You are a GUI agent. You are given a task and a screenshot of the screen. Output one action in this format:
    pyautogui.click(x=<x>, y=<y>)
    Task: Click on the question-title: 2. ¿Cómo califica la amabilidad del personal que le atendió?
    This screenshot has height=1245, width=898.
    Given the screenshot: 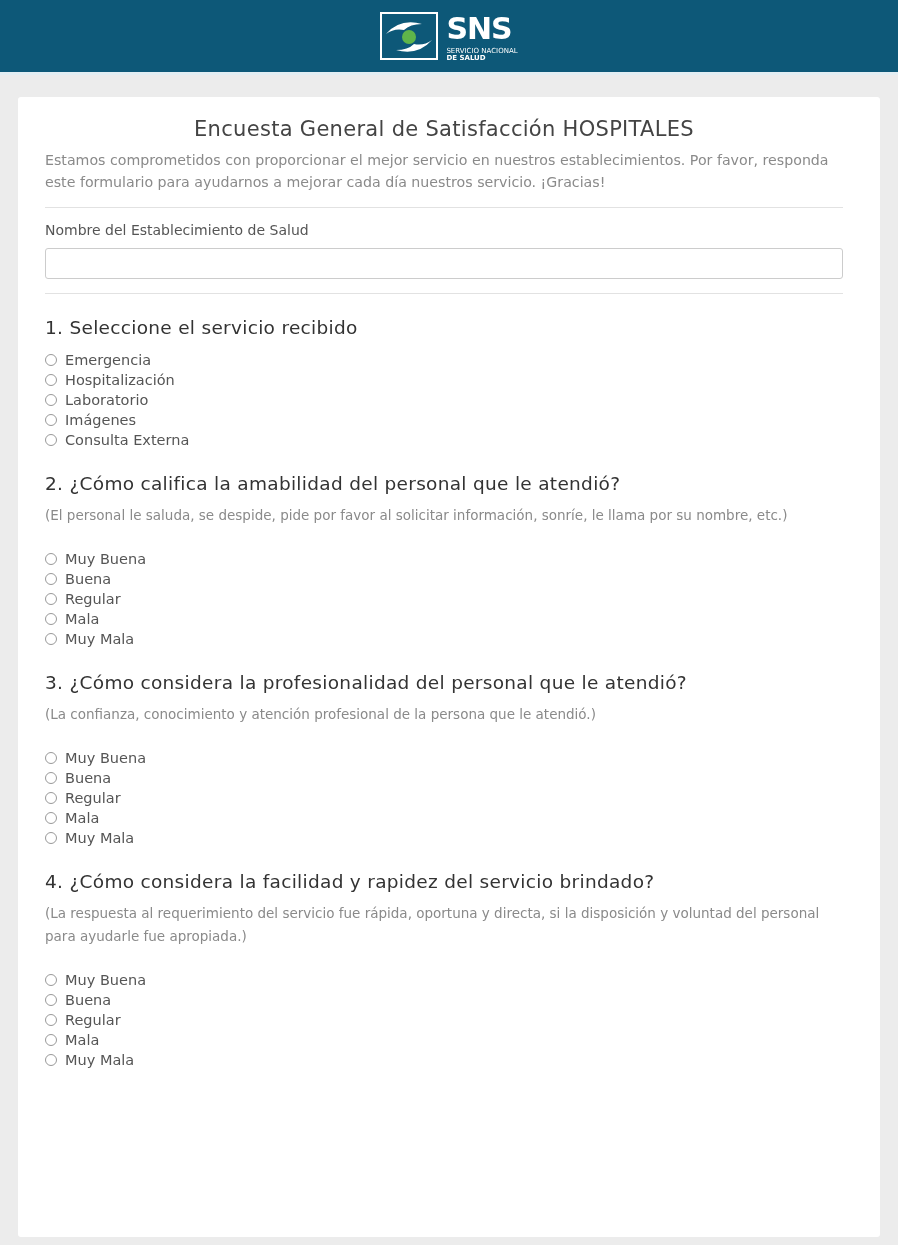 What is the action you would take?
    pyautogui.click(x=333, y=484)
    